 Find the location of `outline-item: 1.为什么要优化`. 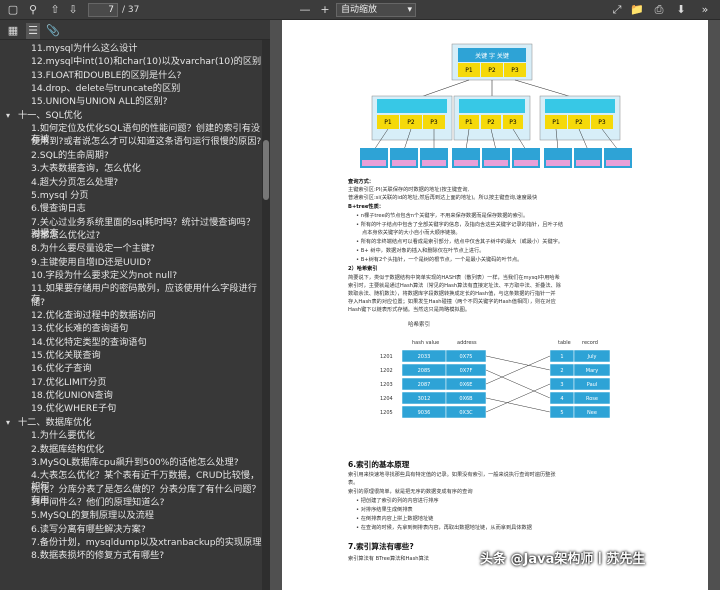

outline-item: 1.为什么要优化 is located at coordinates (131, 435).